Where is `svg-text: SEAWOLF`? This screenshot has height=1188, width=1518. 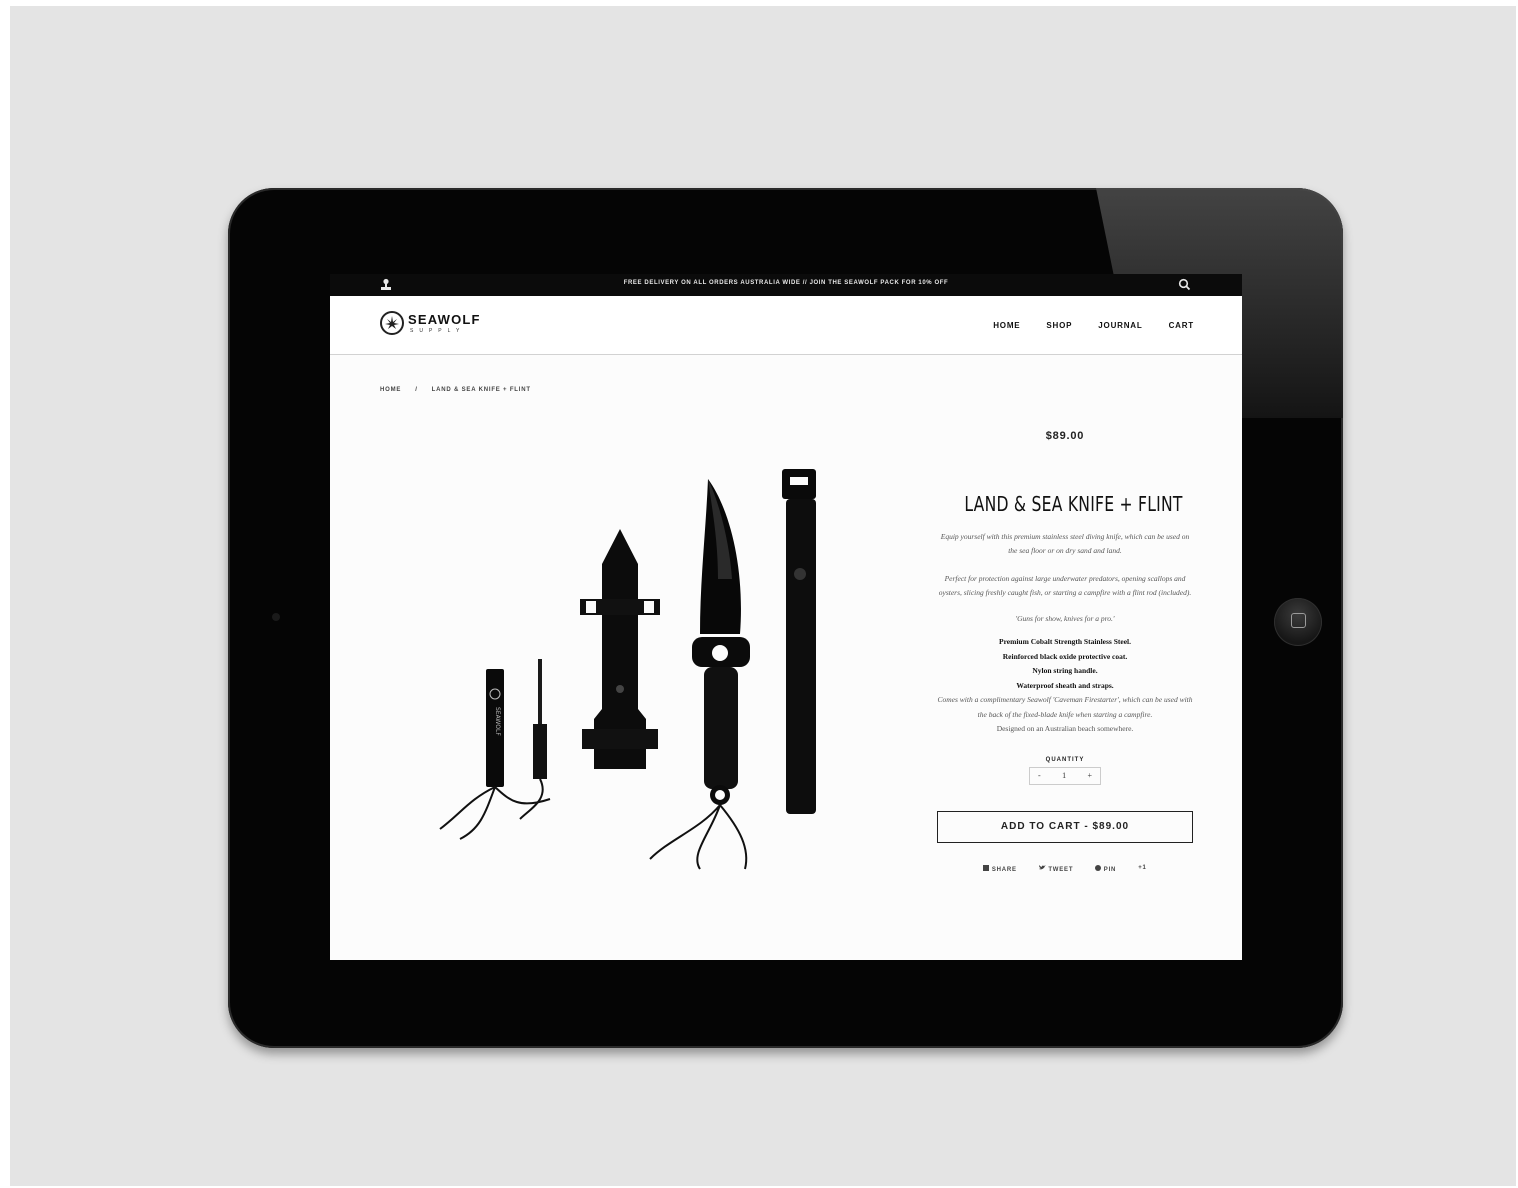
svg-text: SEAWOLF is located at coordinates (497, 721).